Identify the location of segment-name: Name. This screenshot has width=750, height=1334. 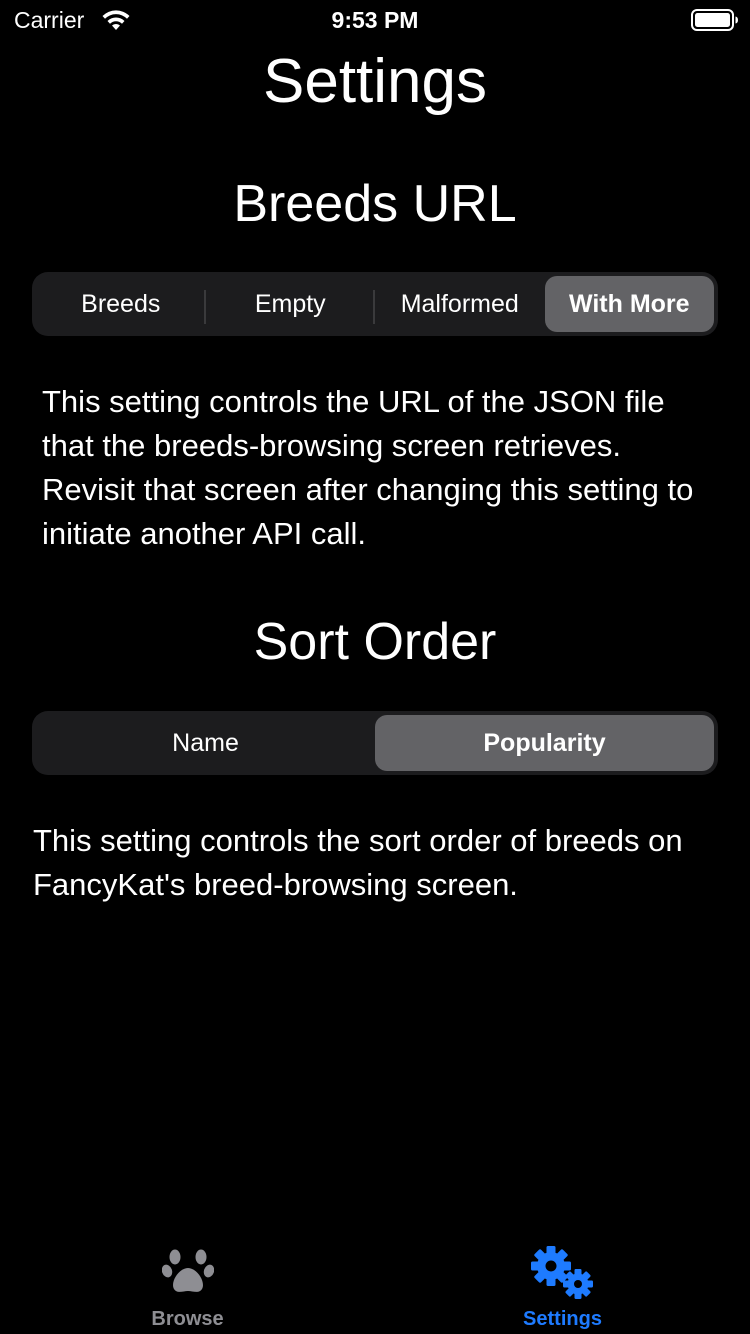
(205, 743).